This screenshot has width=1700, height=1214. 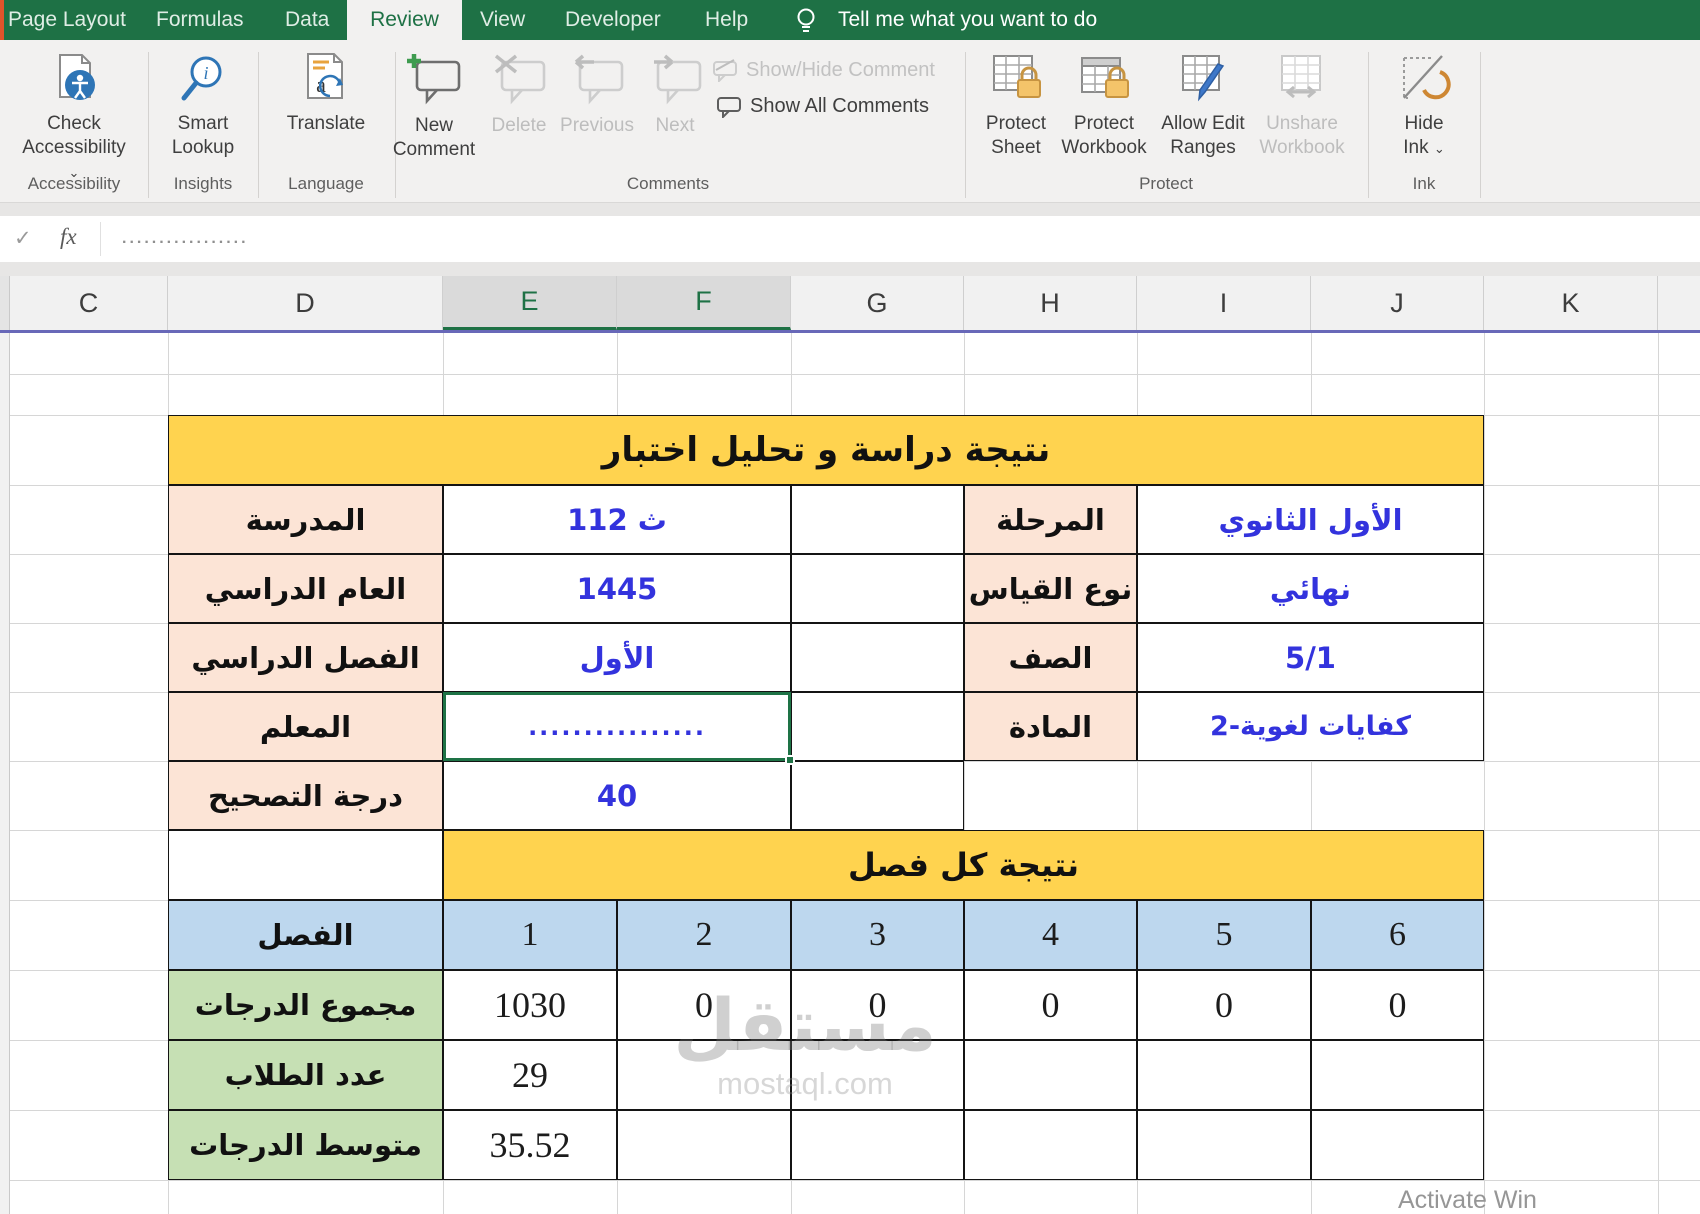 What do you see at coordinates (1224, 935) in the screenshot?
I see `chapter-cell: 5` at bounding box center [1224, 935].